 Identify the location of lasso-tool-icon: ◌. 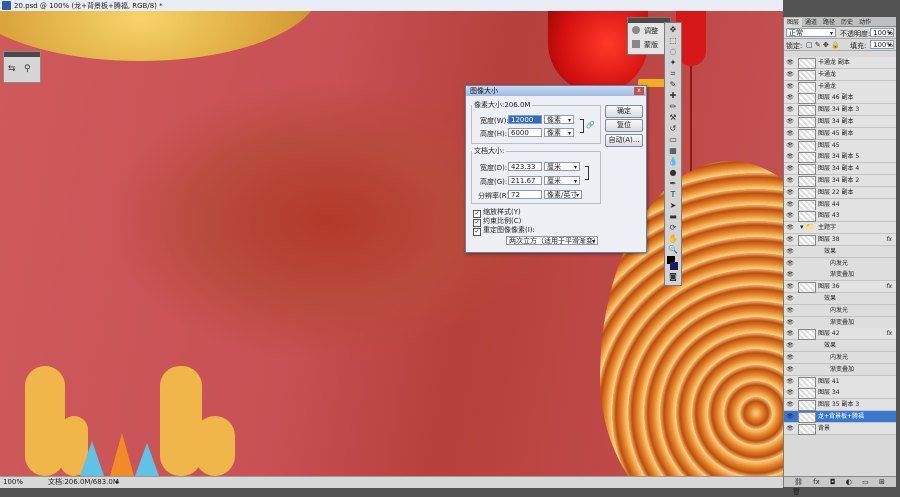
(673, 51).